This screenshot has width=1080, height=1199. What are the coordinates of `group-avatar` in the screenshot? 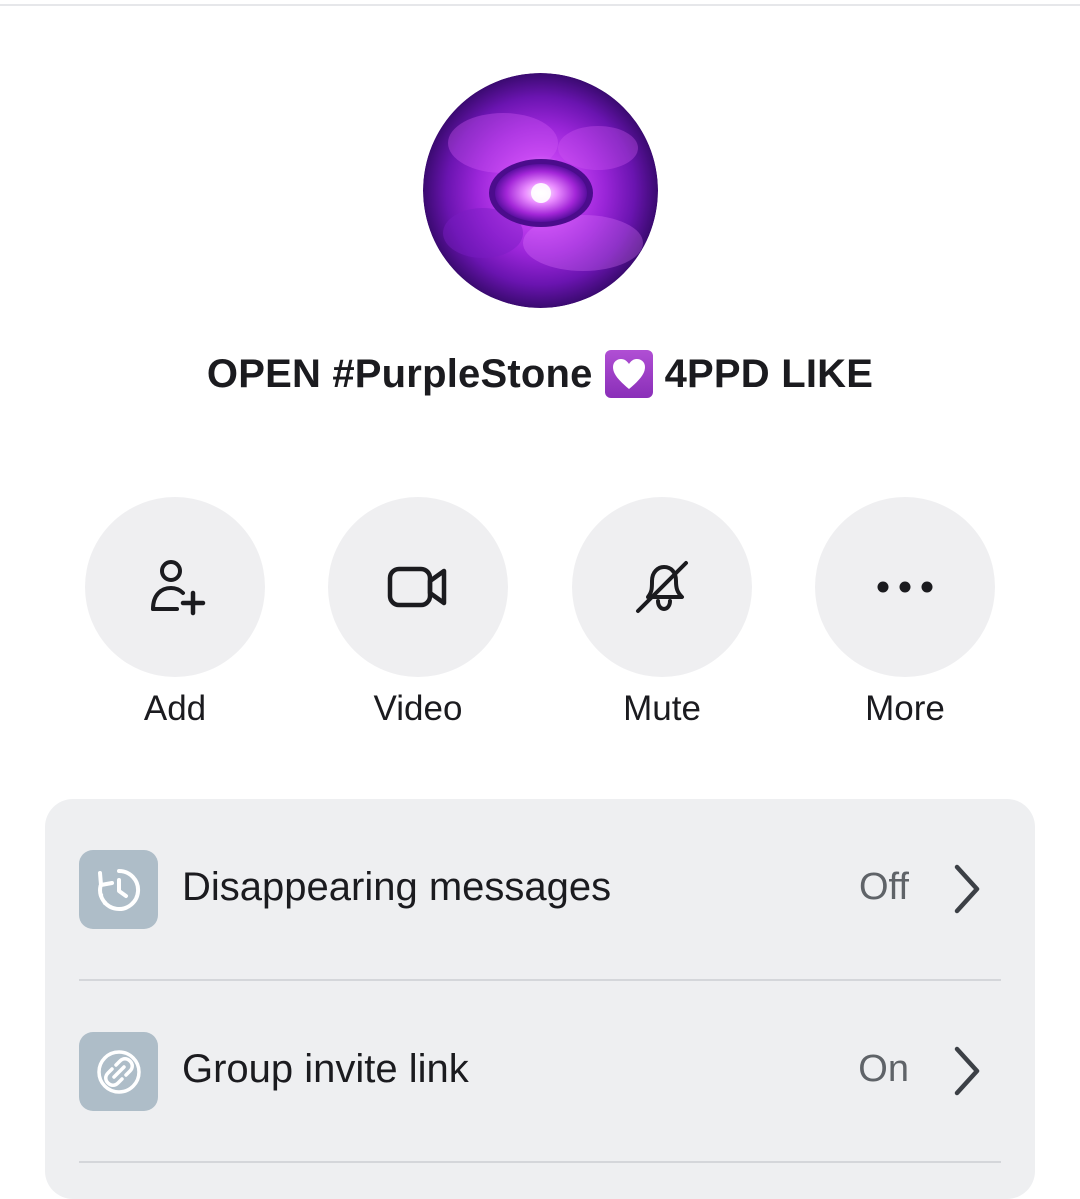 It's located at (540, 190).